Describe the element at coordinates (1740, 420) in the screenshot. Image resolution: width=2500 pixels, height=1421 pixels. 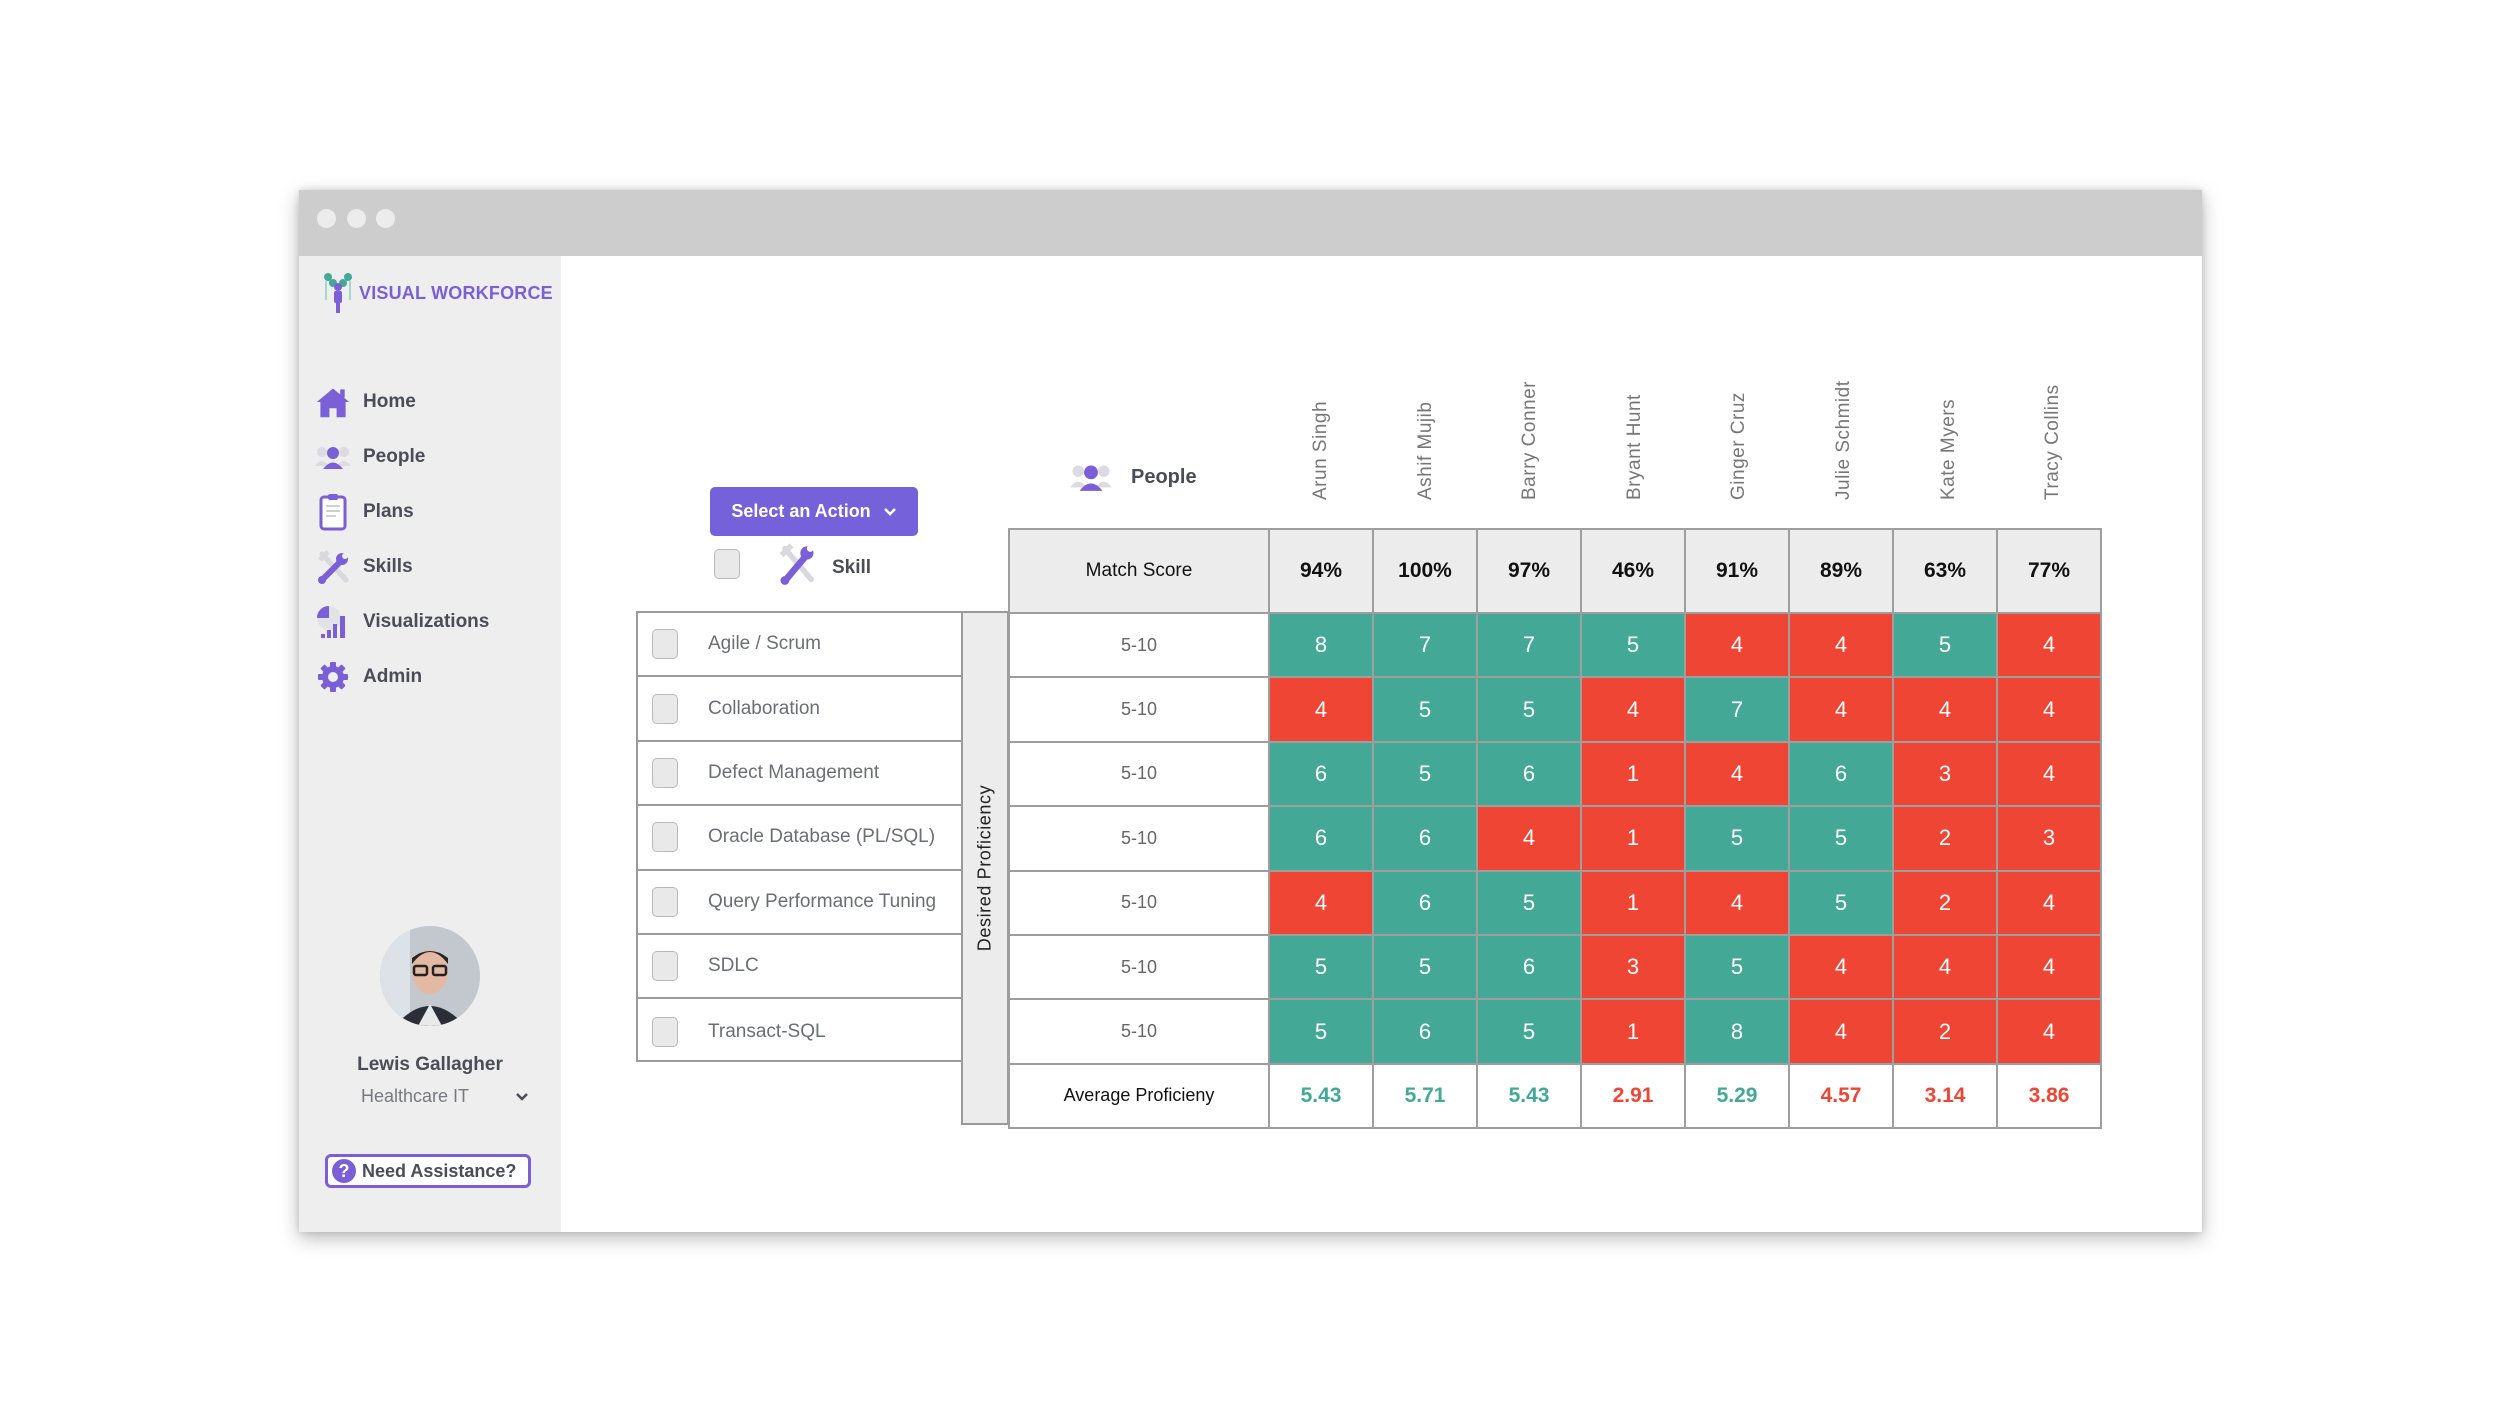
I see `person-header: Ginger Cruz` at that location.